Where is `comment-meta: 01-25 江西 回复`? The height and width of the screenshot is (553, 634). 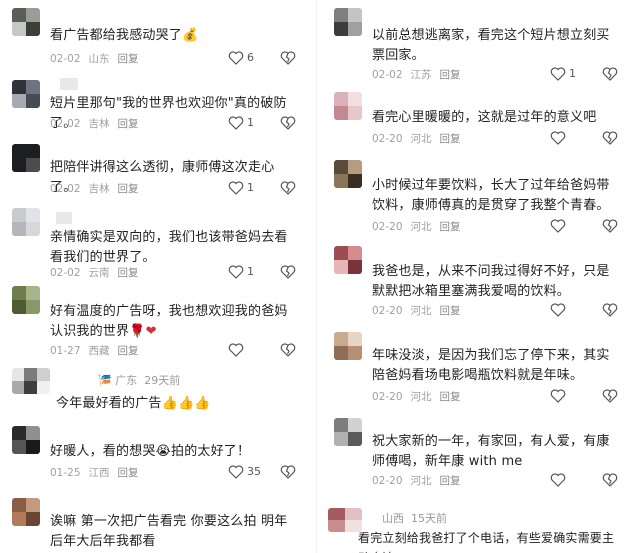
comment-meta: 01-25 江西 回复 is located at coordinates (98, 473).